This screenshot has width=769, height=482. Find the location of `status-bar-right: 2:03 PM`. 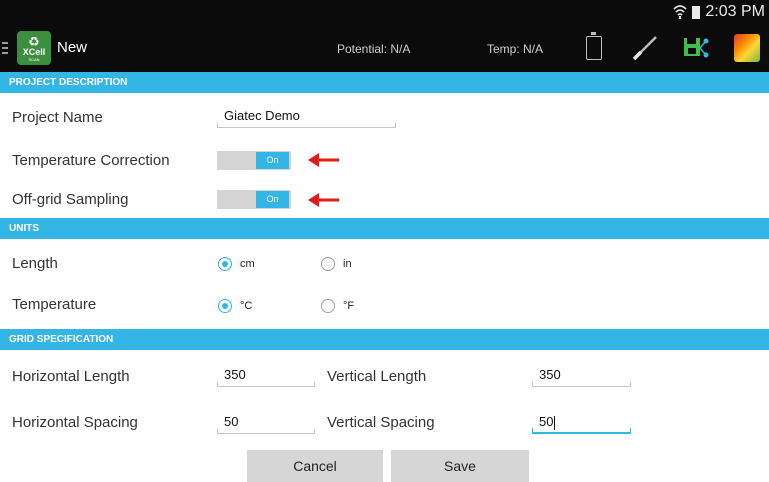

status-bar-right: 2:03 PM is located at coordinates (719, 12).